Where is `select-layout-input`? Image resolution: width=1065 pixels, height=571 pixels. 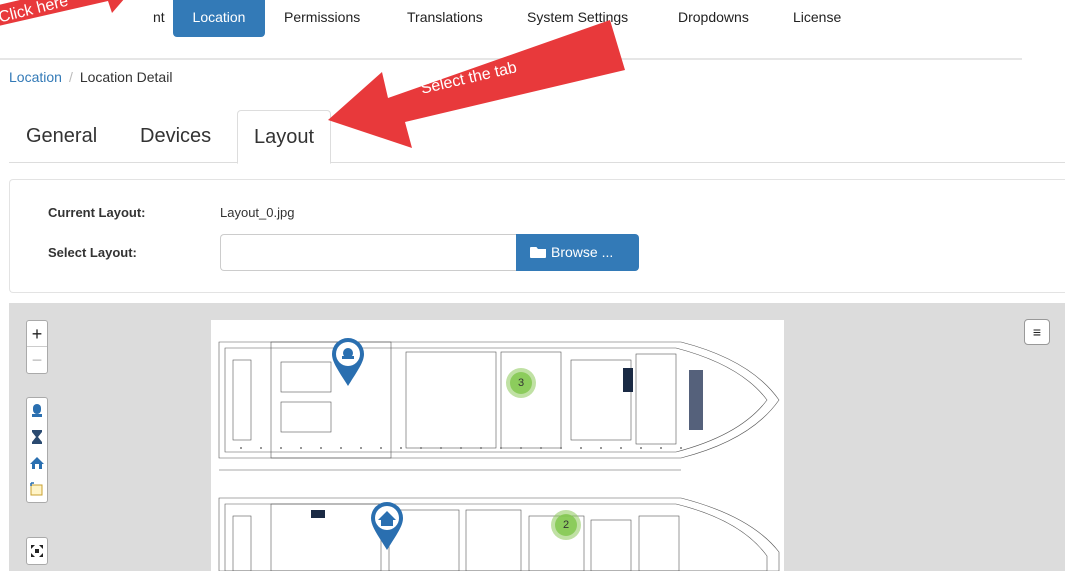 select-layout-input is located at coordinates (368, 252).